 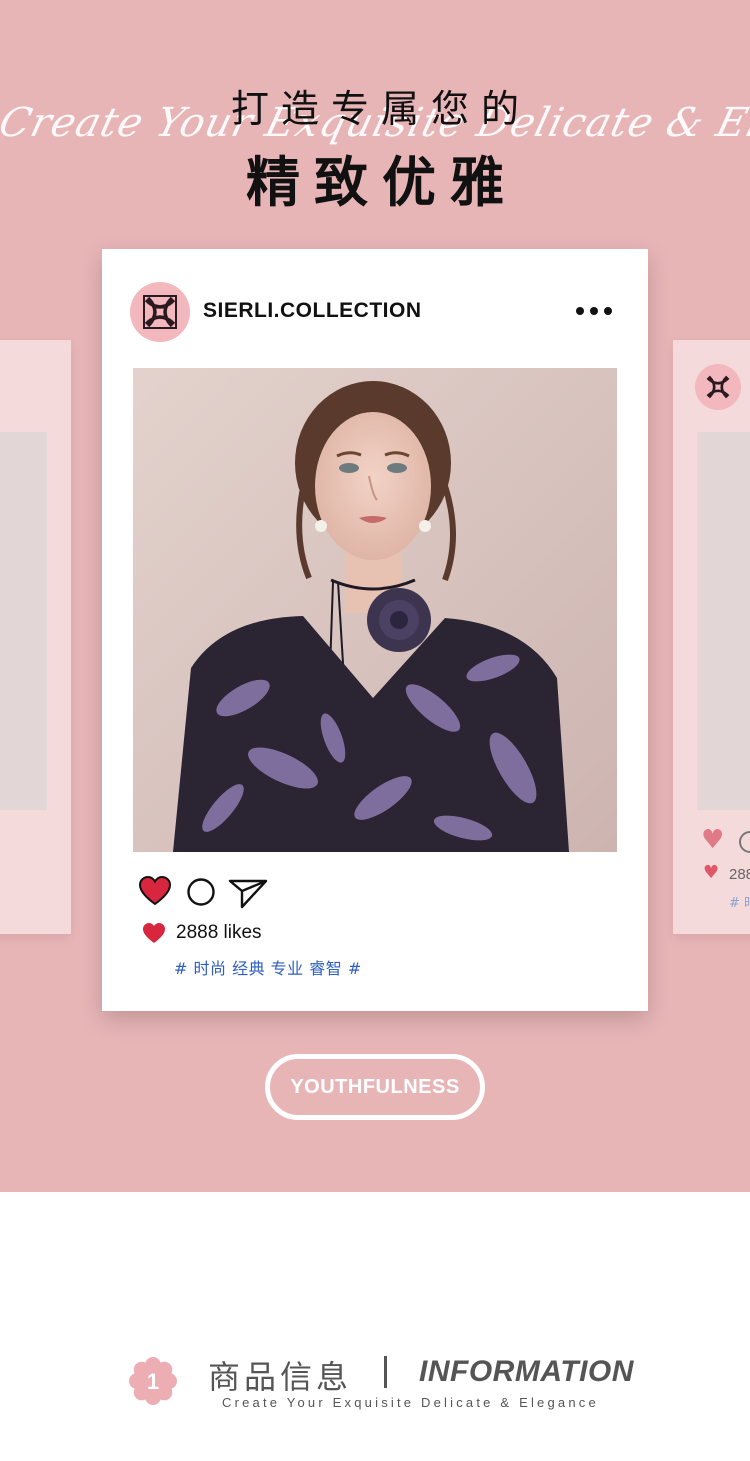 I want to click on ghost-comment-icon, so click(x=744, y=842).